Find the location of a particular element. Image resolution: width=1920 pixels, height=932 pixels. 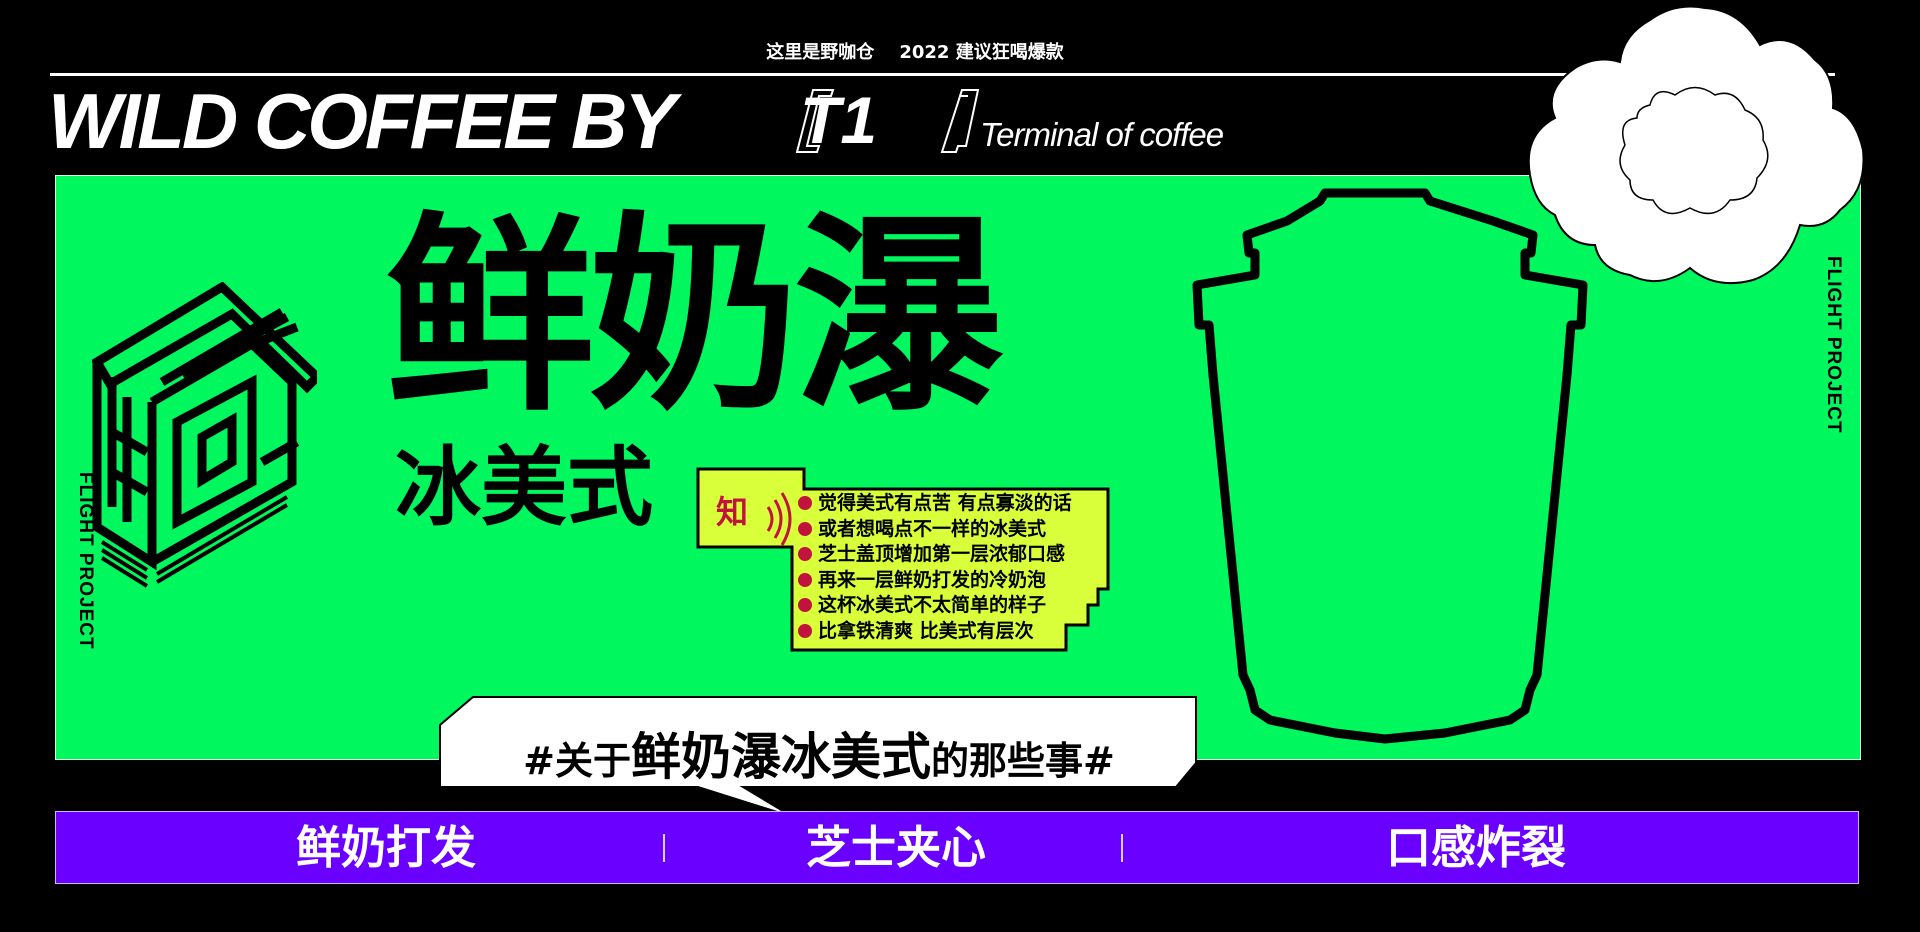

knowledge-icon: 知 is located at coordinates (732, 512).